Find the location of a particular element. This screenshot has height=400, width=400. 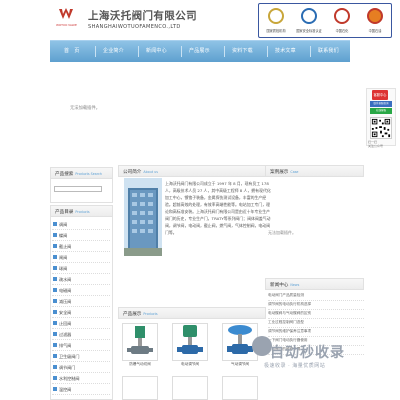

service-center-label: 客服中心 is located at coordinates (380, 95).